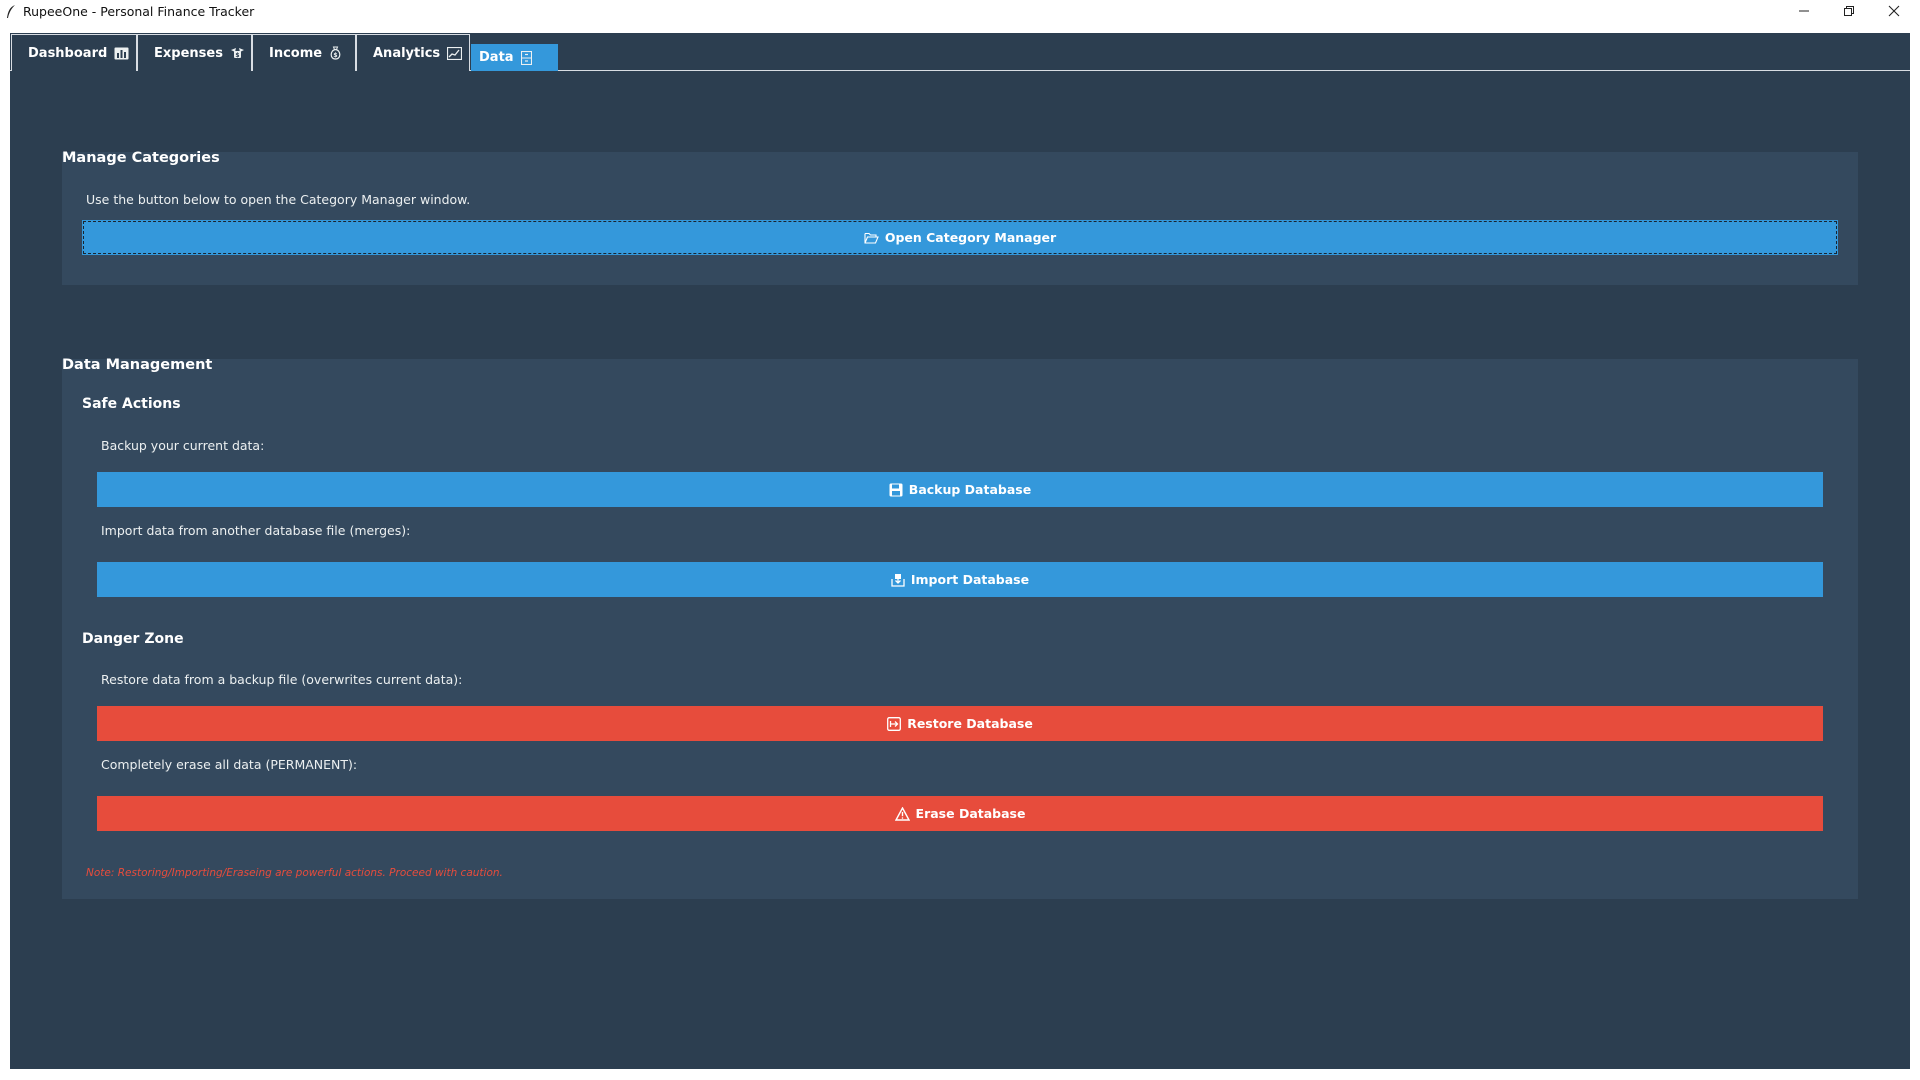 Image resolution: width=1920 pixels, height=1080 pixels. What do you see at coordinates (11, 12) in the screenshot?
I see `feather-icon` at bounding box center [11, 12].